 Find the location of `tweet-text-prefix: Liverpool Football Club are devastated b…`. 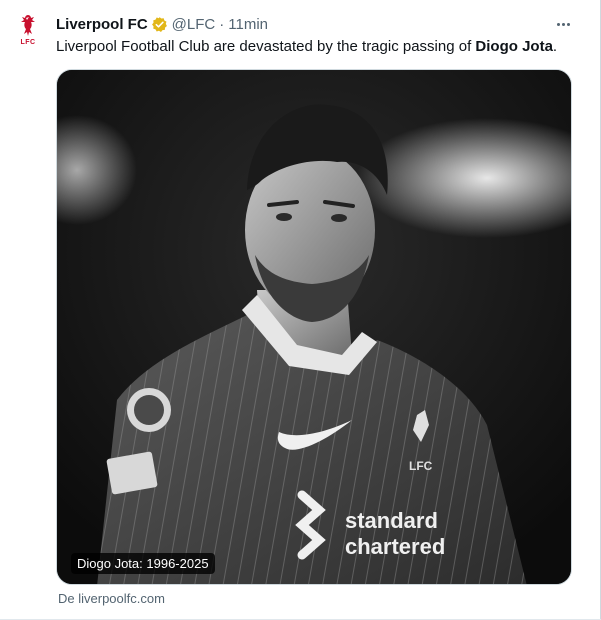

tweet-text-prefix: Liverpool Football Club are devastated b… is located at coordinates (266, 46).